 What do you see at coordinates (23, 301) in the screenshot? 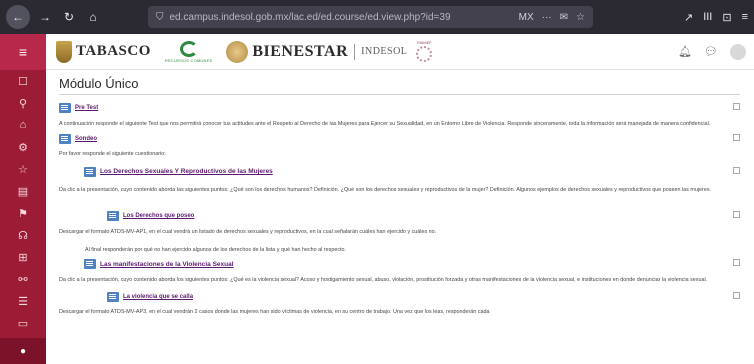
I see `sidebar-item-11: ☰` at bounding box center [23, 301].